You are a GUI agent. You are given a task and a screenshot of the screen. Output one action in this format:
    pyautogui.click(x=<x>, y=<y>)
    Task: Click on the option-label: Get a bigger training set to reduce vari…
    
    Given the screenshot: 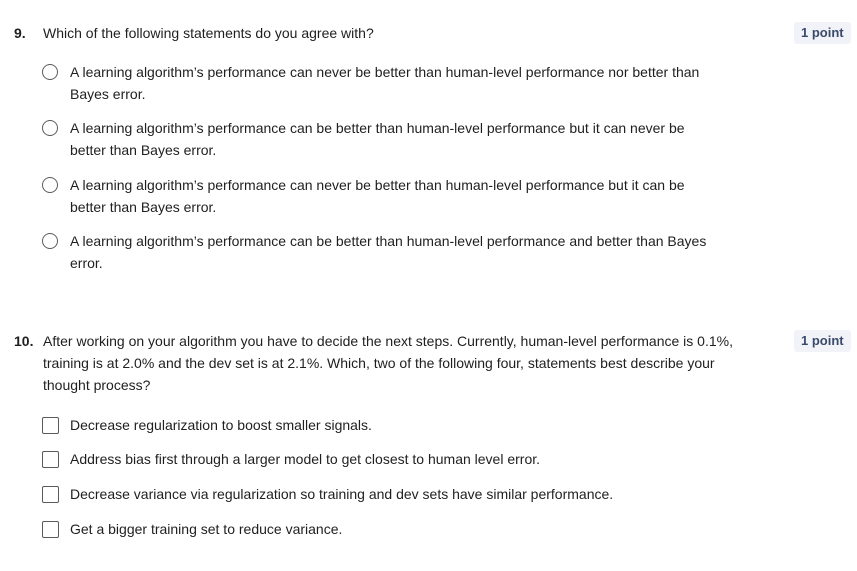 What is the action you would take?
    pyautogui.click(x=206, y=529)
    